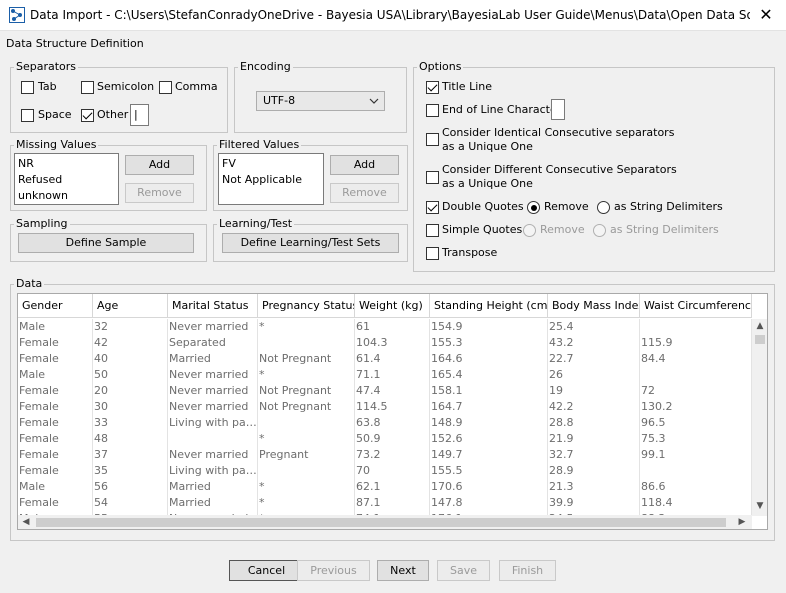 This screenshot has height=593, width=786. I want to click on column-header: Waist Circumference (c, so click(696, 306).